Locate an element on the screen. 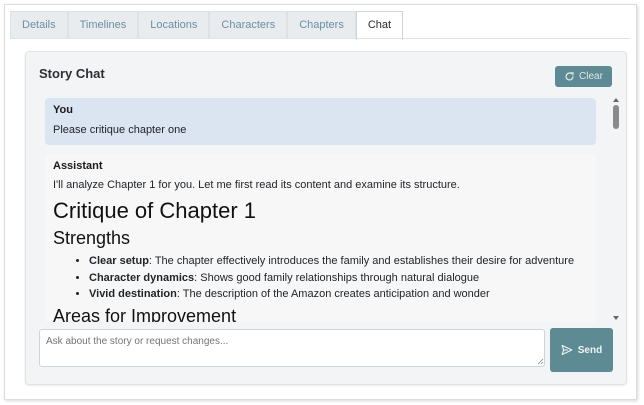  send-button-label: Send is located at coordinates (590, 350).